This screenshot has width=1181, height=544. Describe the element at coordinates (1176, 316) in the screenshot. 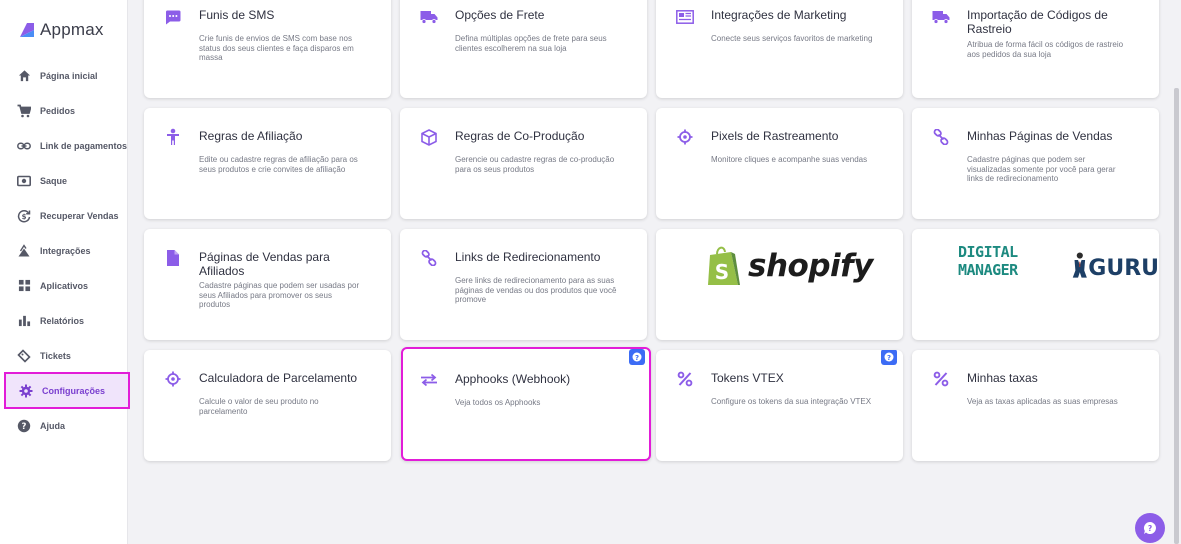

I see `scrollbar-thumb` at that location.